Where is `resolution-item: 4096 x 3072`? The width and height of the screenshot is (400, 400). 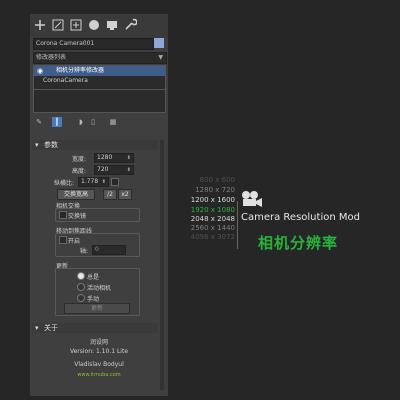 resolution-item: 4096 x 3072 is located at coordinates (212, 237).